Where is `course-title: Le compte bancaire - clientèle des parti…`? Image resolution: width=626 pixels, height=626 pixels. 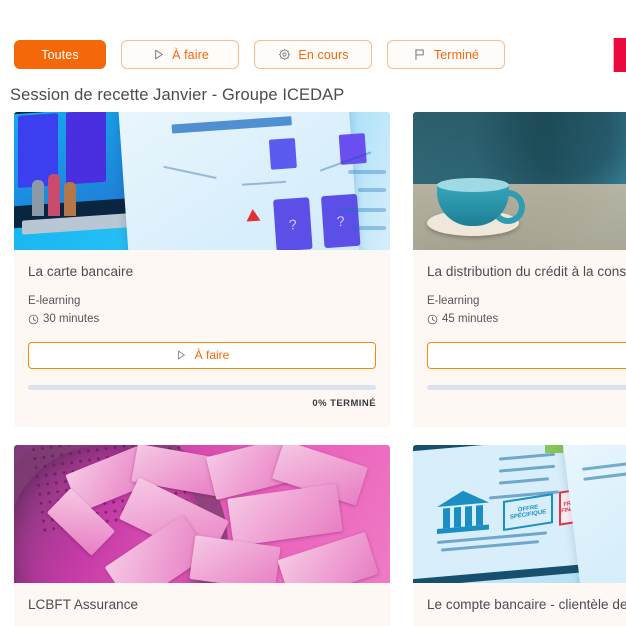
course-title: Le compte bancaire - clientèle des parti… is located at coordinates (526, 604).